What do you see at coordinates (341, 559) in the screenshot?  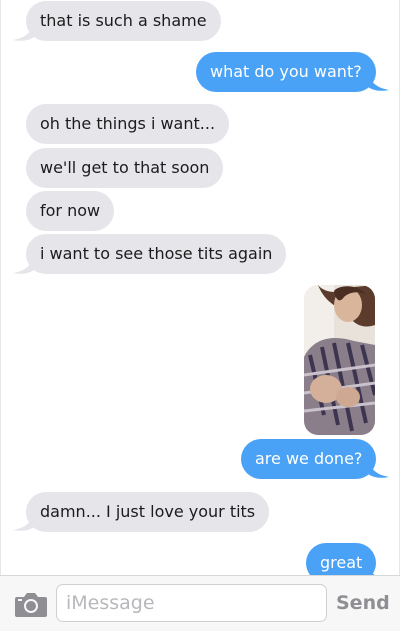 I see `sent-message: great` at bounding box center [341, 559].